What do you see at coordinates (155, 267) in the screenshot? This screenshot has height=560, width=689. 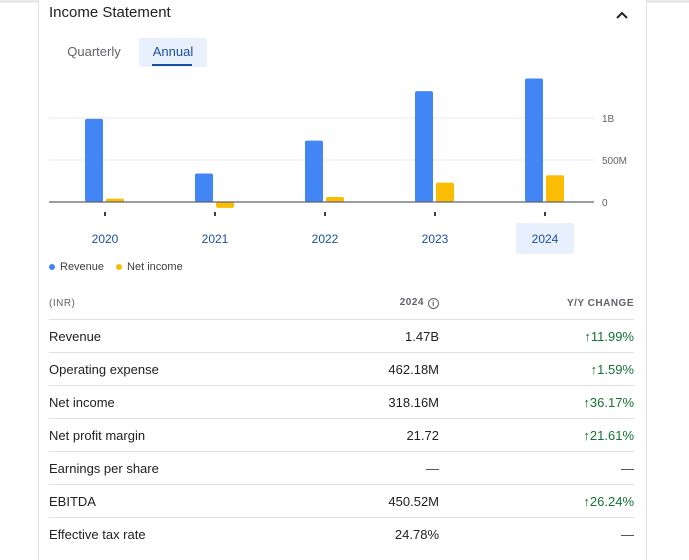 I see `legend-label-net-income: Net income` at bounding box center [155, 267].